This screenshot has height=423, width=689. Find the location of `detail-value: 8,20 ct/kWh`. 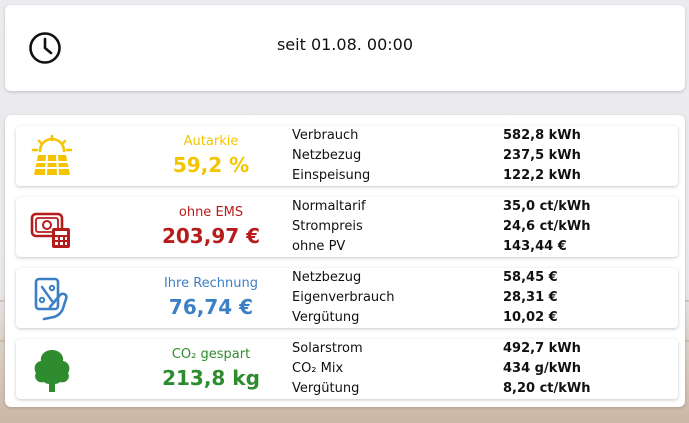

detail-value: 8,20 ct/kWh is located at coordinates (547, 388).